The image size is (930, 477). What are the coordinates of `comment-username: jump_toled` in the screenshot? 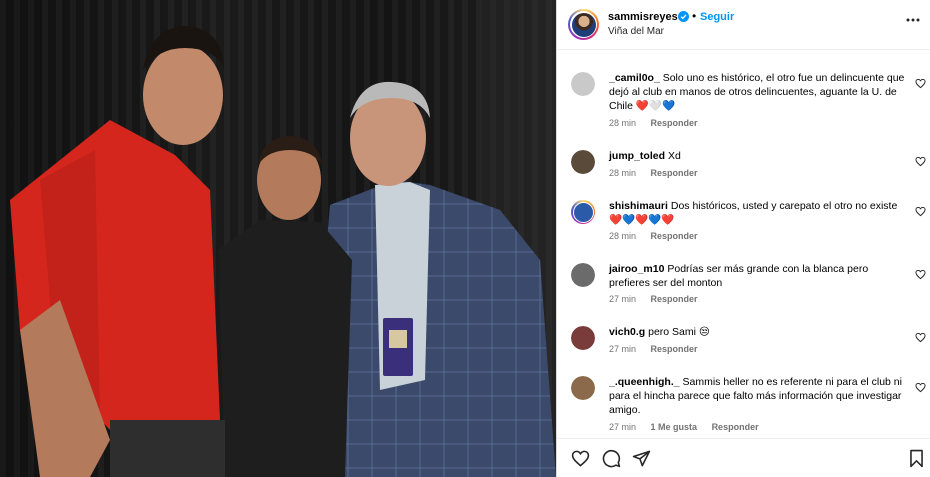 It's located at (637, 156).